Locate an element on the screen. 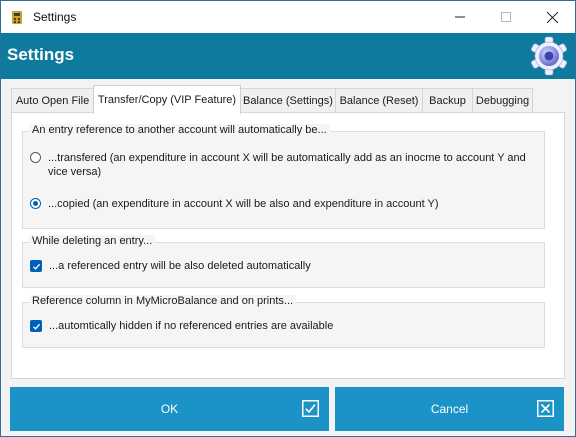 This screenshot has height=437, width=576. tab-backup: Backup is located at coordinates (447, 100).